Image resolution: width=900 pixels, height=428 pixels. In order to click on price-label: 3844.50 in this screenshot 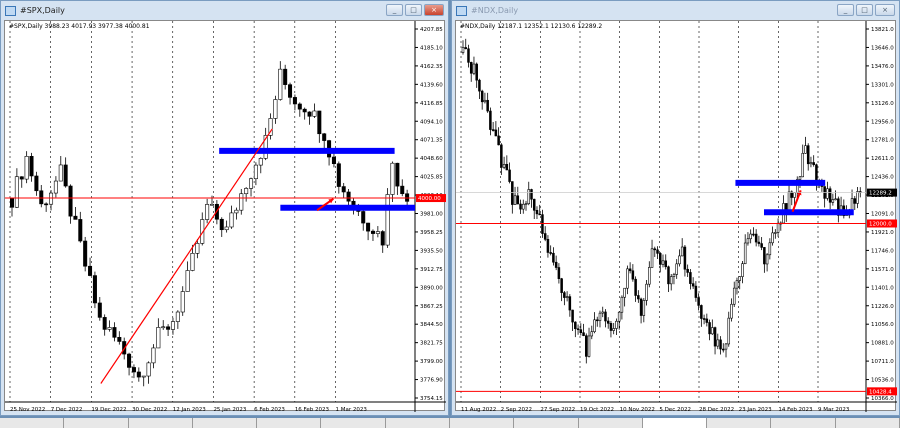, I will do `click(431, 325)`.